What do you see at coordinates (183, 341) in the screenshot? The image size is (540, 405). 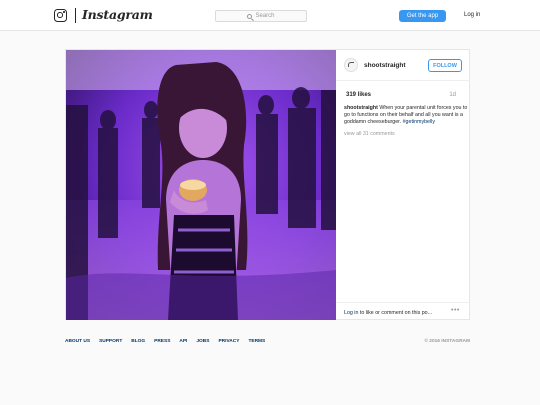 I see `footer-link-api: API` at bounding box center [183, 341].